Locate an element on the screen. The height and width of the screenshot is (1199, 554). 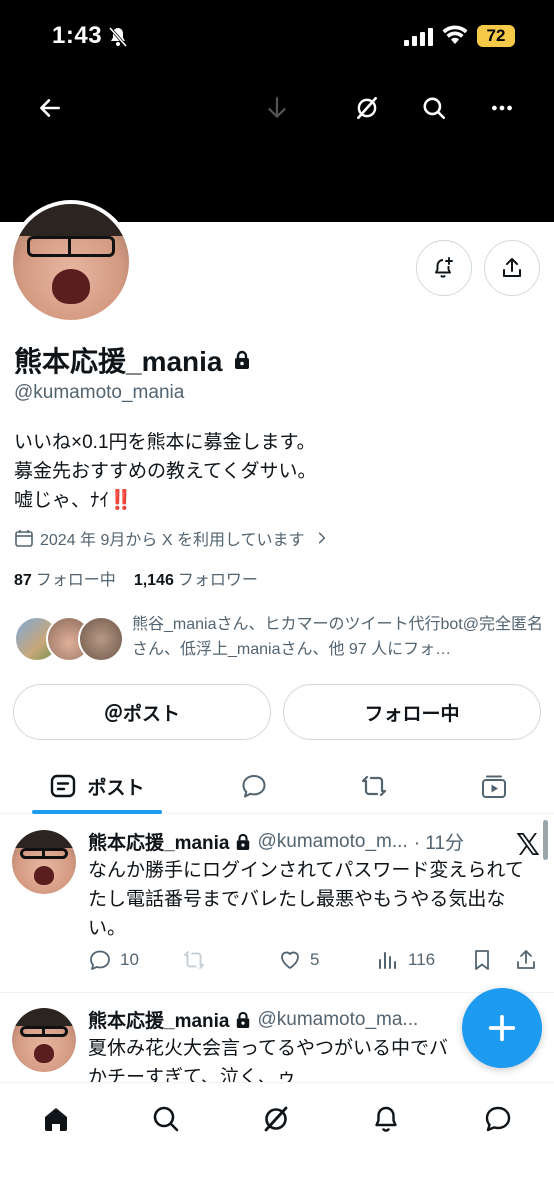
profile-tabs: ポスト is located at coordinates (277, 786).